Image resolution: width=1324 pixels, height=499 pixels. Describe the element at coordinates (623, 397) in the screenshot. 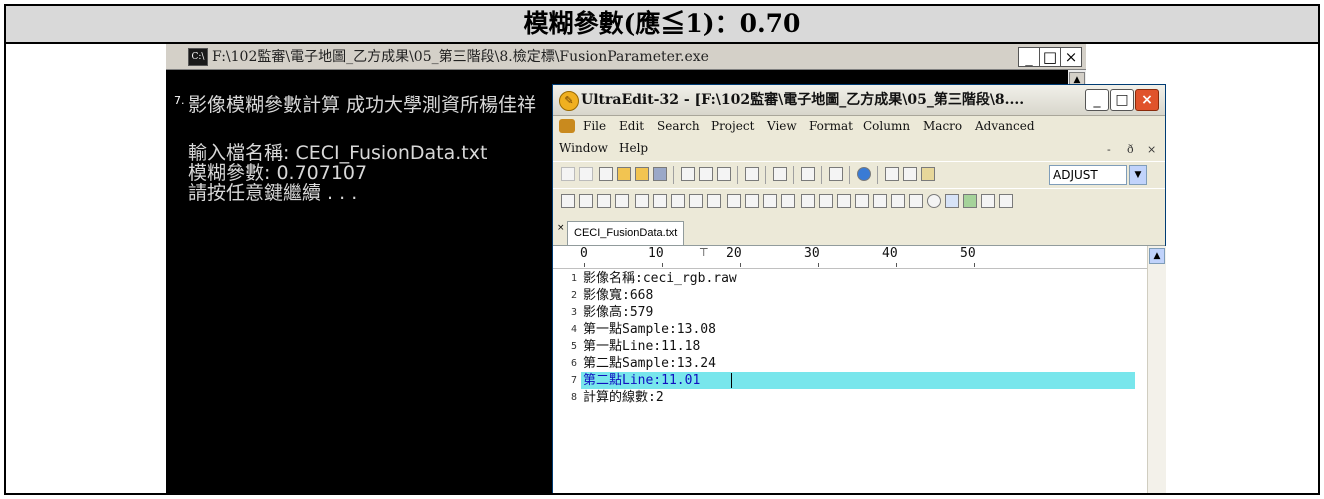

I see `line-text: 計算的線數:2` at that location.